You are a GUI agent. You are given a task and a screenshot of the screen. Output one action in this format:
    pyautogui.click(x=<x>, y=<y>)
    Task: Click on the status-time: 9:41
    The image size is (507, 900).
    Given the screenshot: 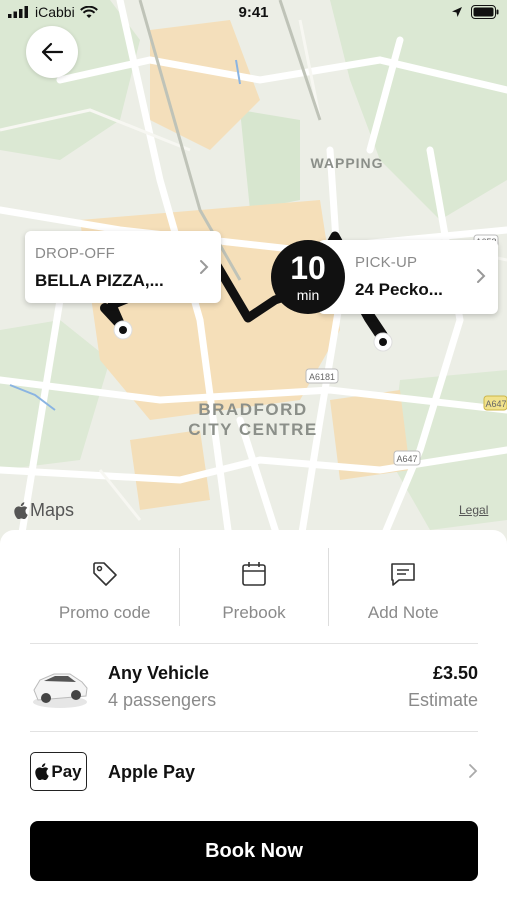 What is the action you would take?
    pyautogui.click(x=253, y=12)
    